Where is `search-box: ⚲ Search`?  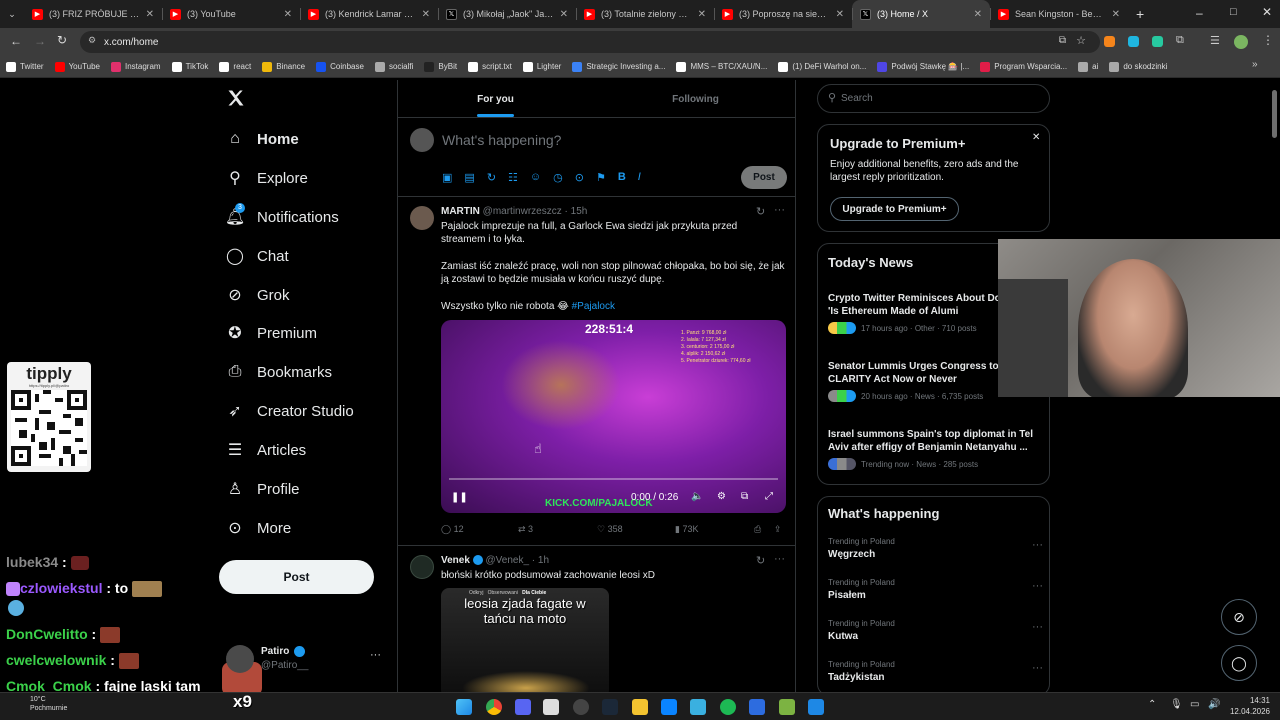 search-box: ⚲ Search is located at coordinates (933, 98).